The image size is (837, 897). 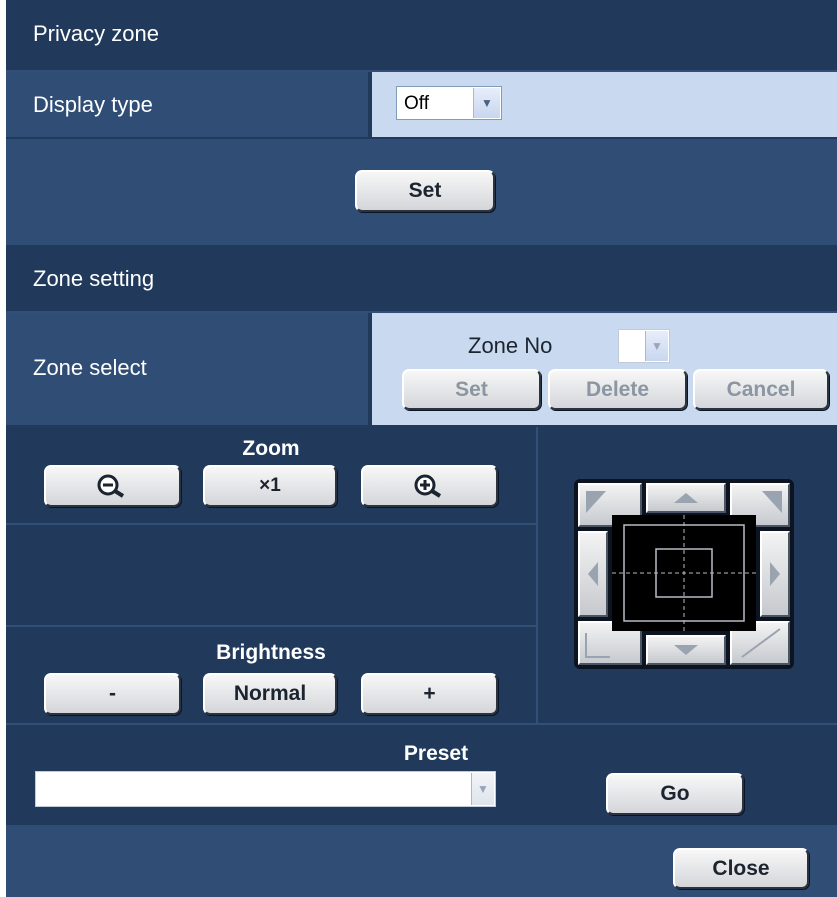 What do you see at coordinates (271, 652) in the screenshot?
I see `brightness-title: Brightness` at bounding box center [271, 652].